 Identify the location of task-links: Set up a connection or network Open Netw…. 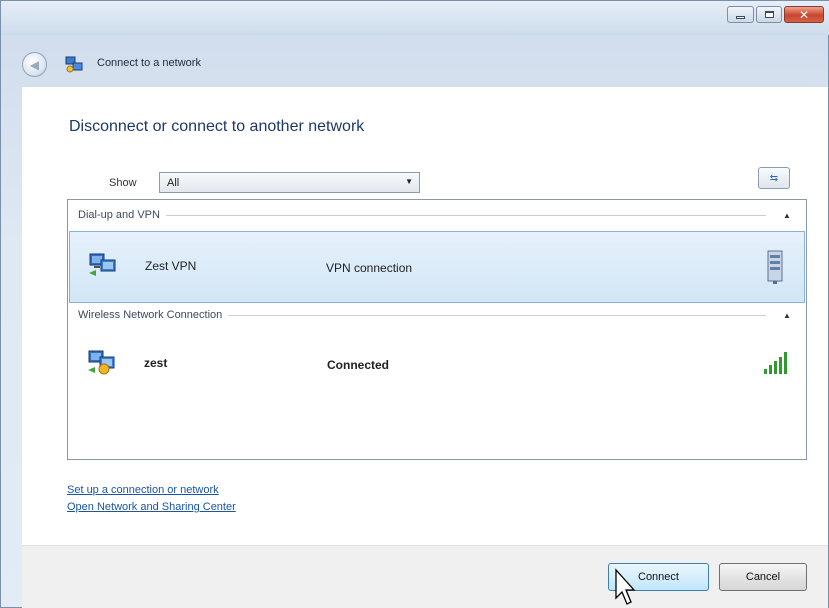
(151, 499).